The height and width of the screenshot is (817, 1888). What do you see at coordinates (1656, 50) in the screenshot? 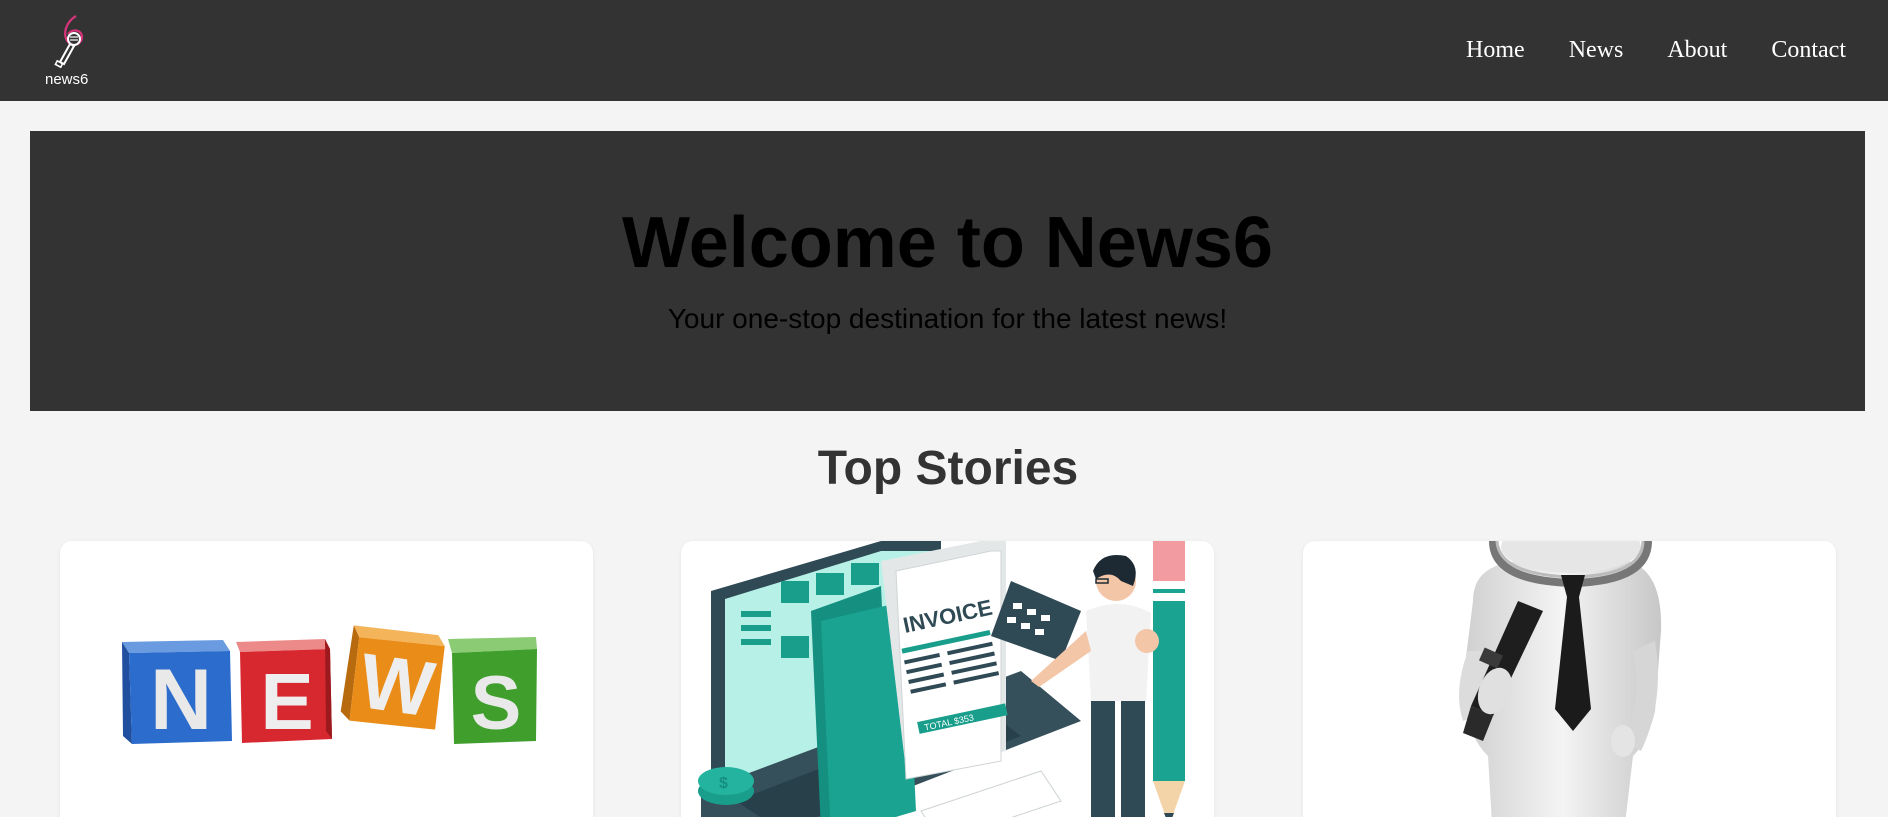
I see `main-nav: Home News About Contact` at bounding box center [1656, 50].